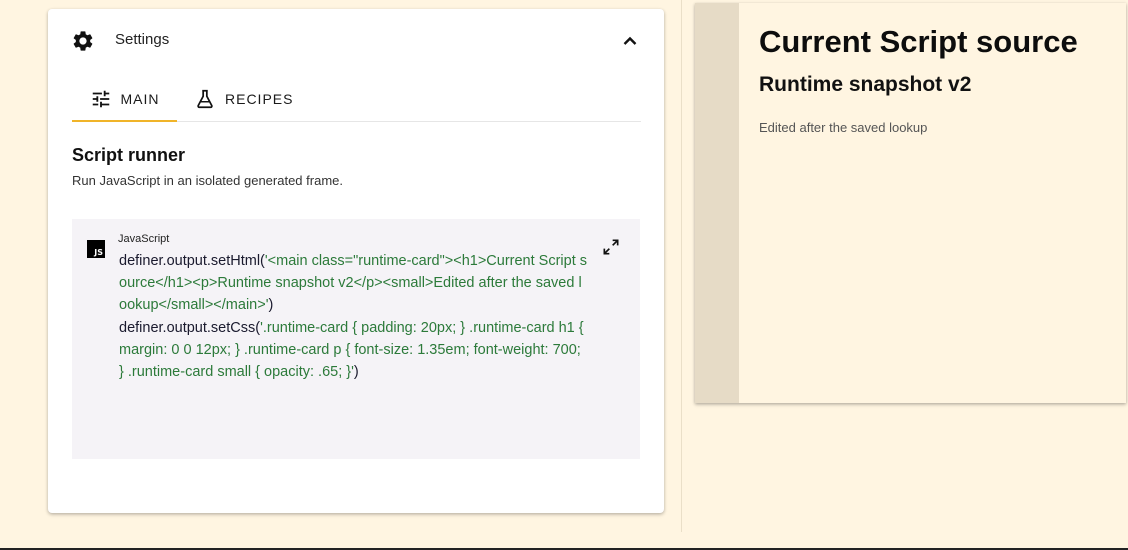  What do you see at coordinates (205, 99) in the screenshot?
I see `flask-icon` at bounding box center [205, 99].